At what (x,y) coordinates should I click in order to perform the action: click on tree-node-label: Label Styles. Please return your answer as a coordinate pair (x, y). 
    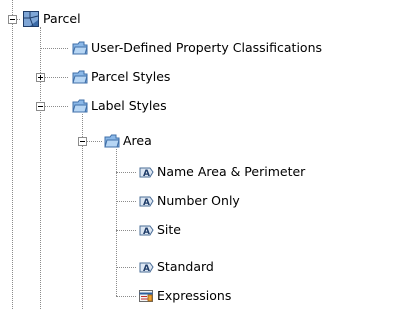
    Looking at the image, I should click on (129, 106).